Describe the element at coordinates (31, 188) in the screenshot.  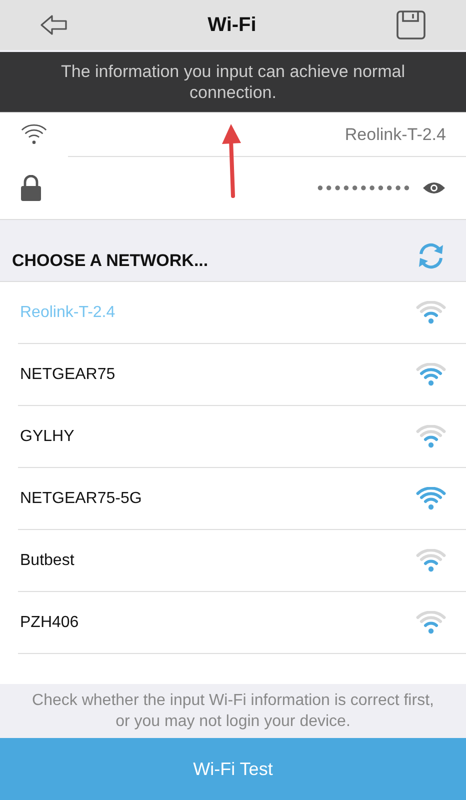
I see `lock-icon` at that location.